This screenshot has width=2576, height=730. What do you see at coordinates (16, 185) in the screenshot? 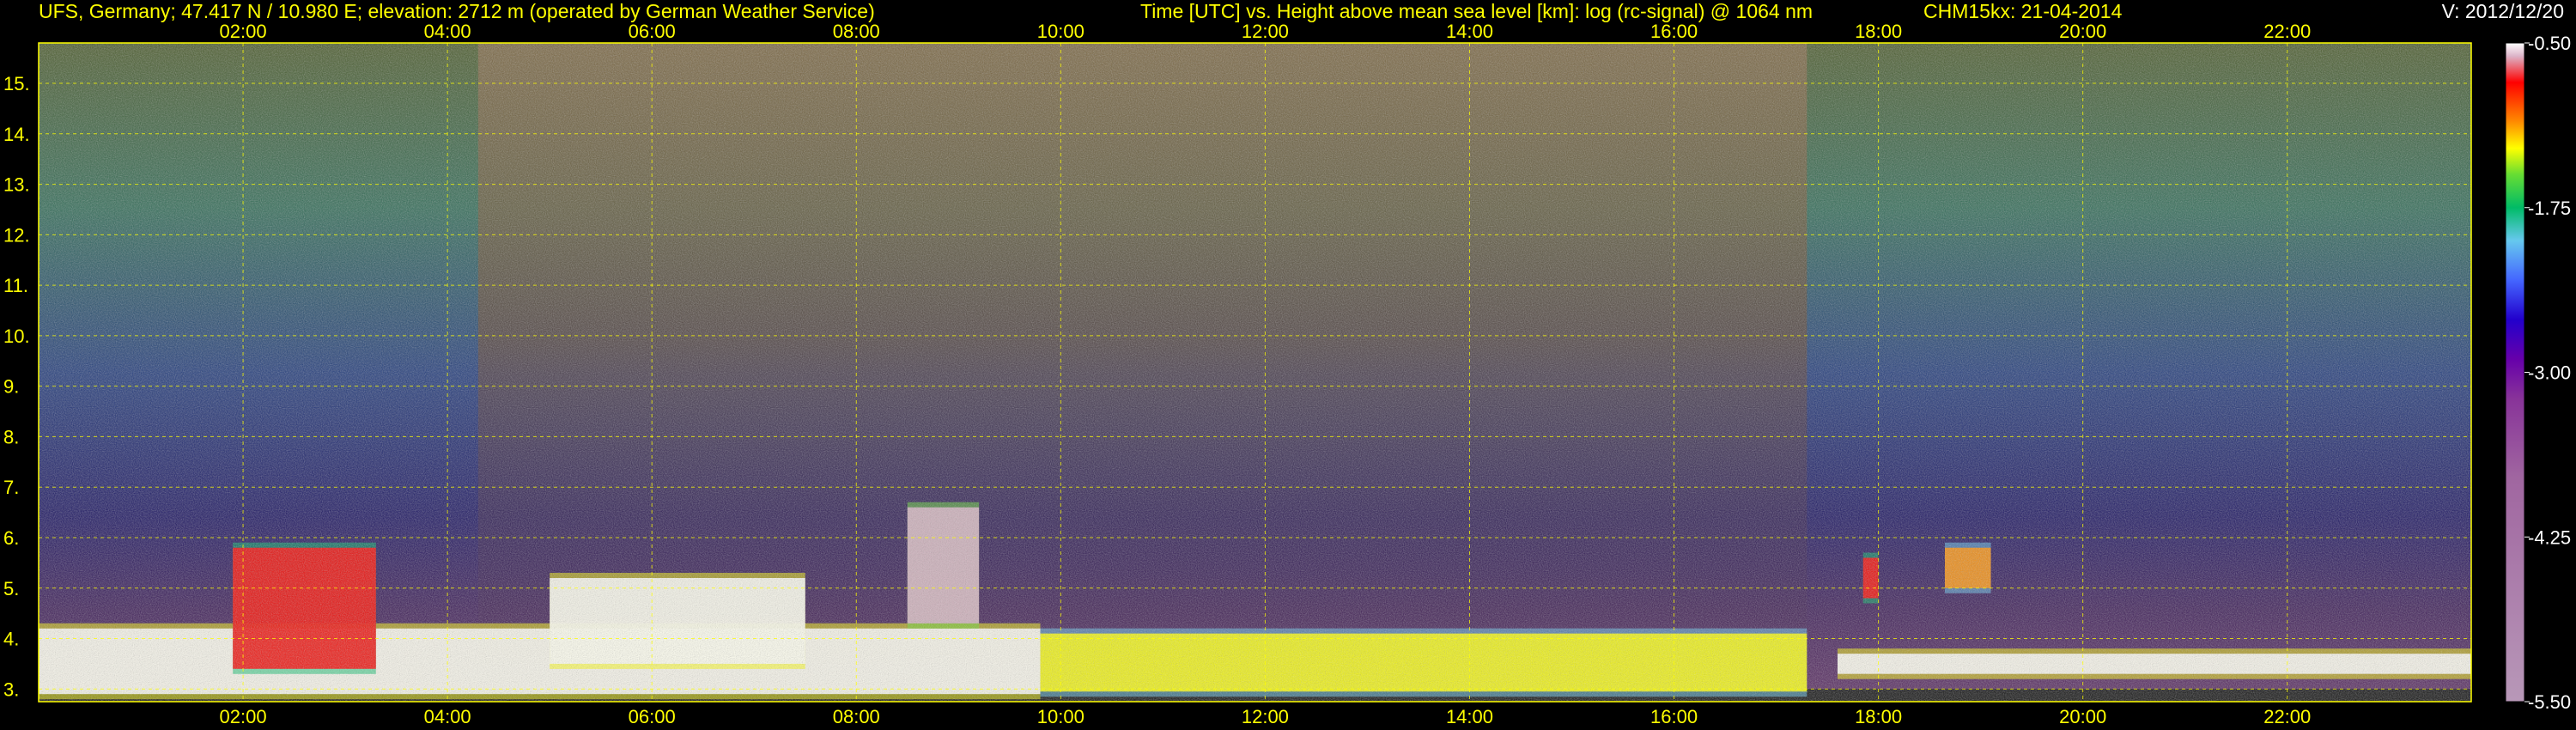
I see `y-tick-label: 13.` at bounding box center [16, 185].